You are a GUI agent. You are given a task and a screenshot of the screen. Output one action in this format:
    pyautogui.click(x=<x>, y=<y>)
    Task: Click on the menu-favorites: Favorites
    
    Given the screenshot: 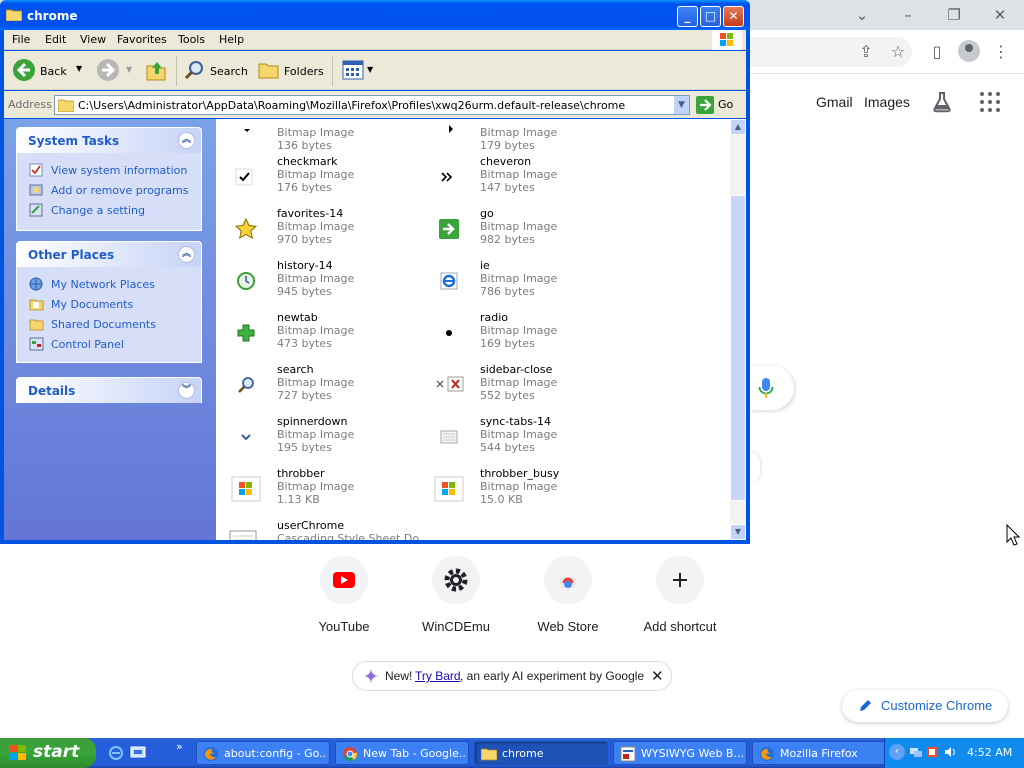 What is the action you would take?
    pyautogui.click(x=142, y=39)
    